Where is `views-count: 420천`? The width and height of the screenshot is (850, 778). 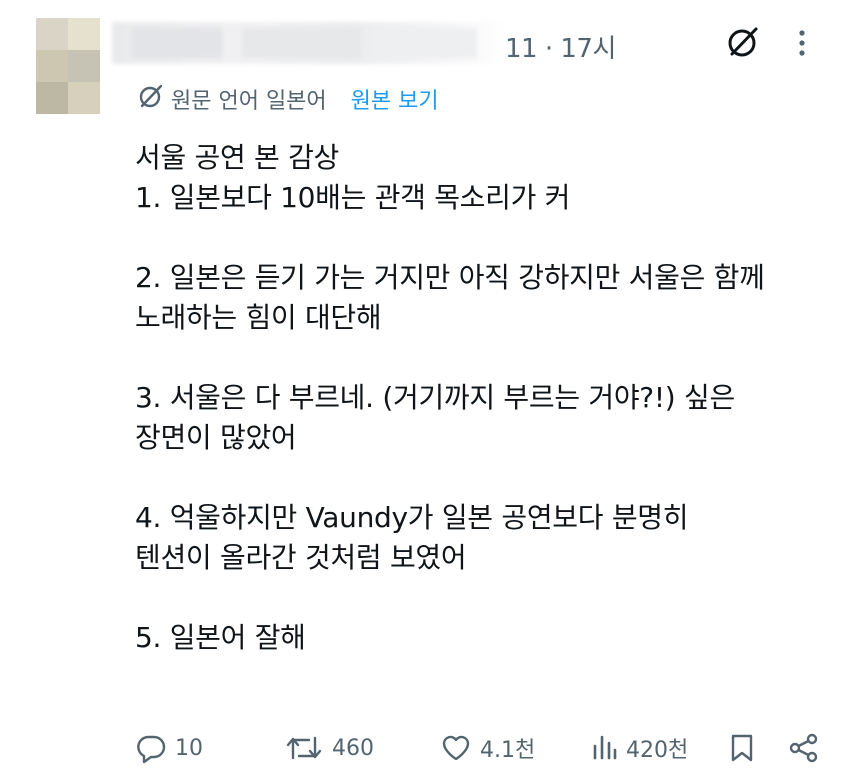 views-count: 420천 is located at coordinates (657, 750).